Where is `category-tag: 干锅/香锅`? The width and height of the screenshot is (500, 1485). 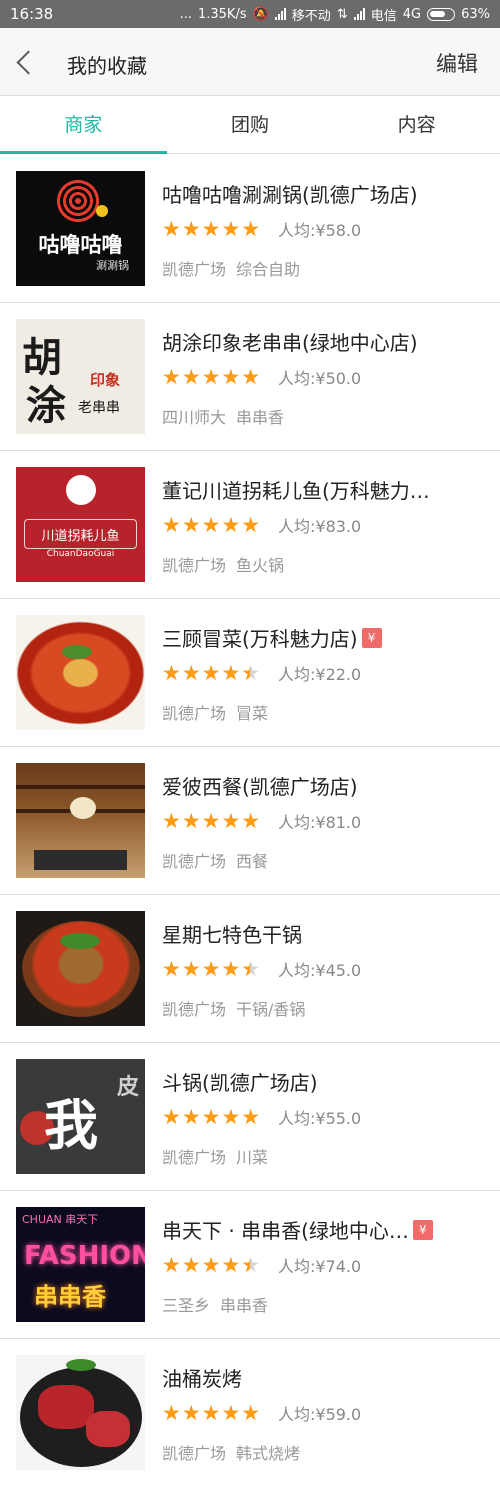
category-tag: 干锅/香锅 is located at coordinates (271, 1009).